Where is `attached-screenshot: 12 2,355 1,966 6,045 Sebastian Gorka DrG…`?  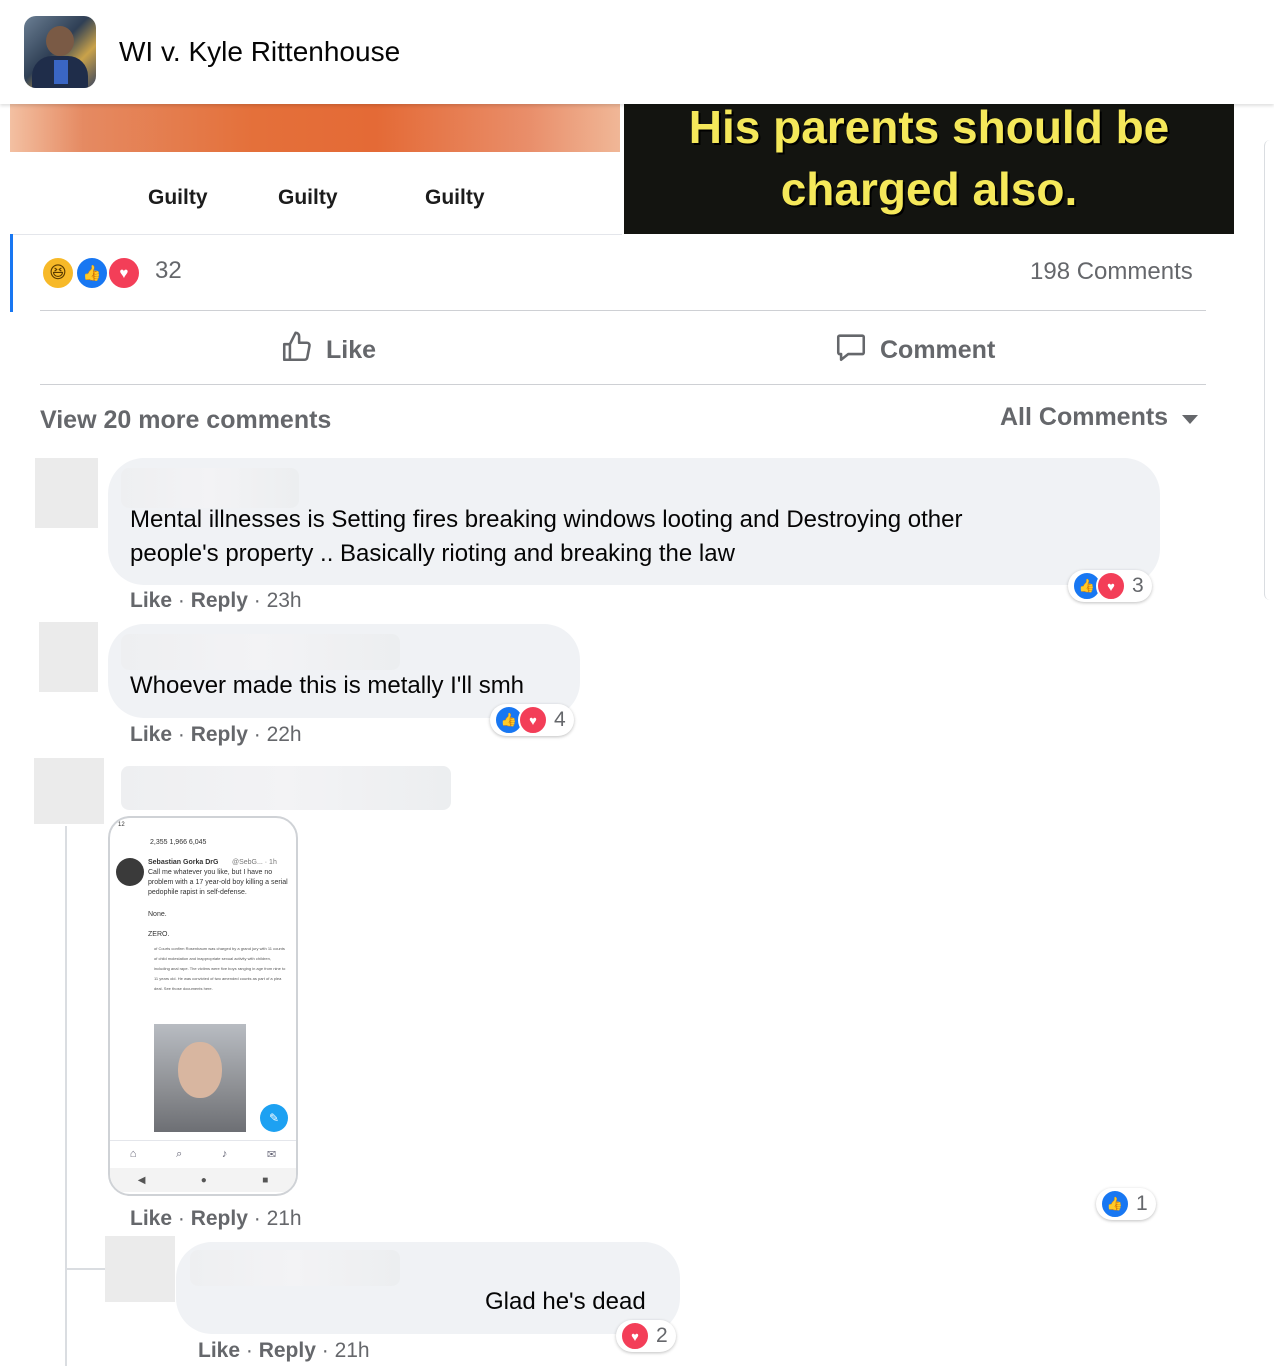
attached-screenshot: 12 2,355 1,966 6,045 Sebastian Gorka DrG… is located at coordinates (203, 1006).